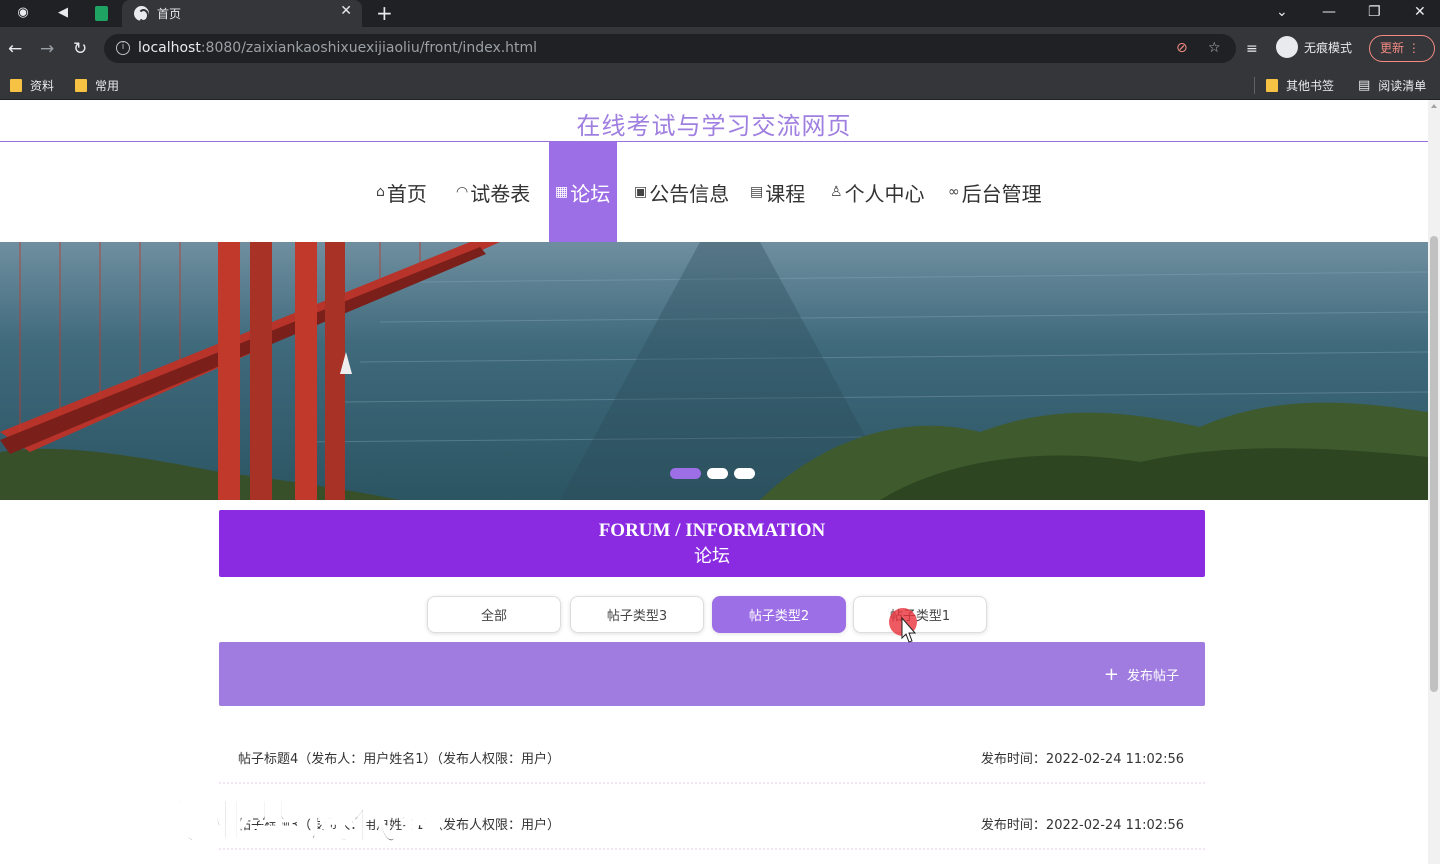 The width and height of the screenshot is (1440, 864). What do you see at coordinates (1141, 674) in the screenshot?
I see `publish-post-button: + 发布帖子` at bounding box center [1141, 674].